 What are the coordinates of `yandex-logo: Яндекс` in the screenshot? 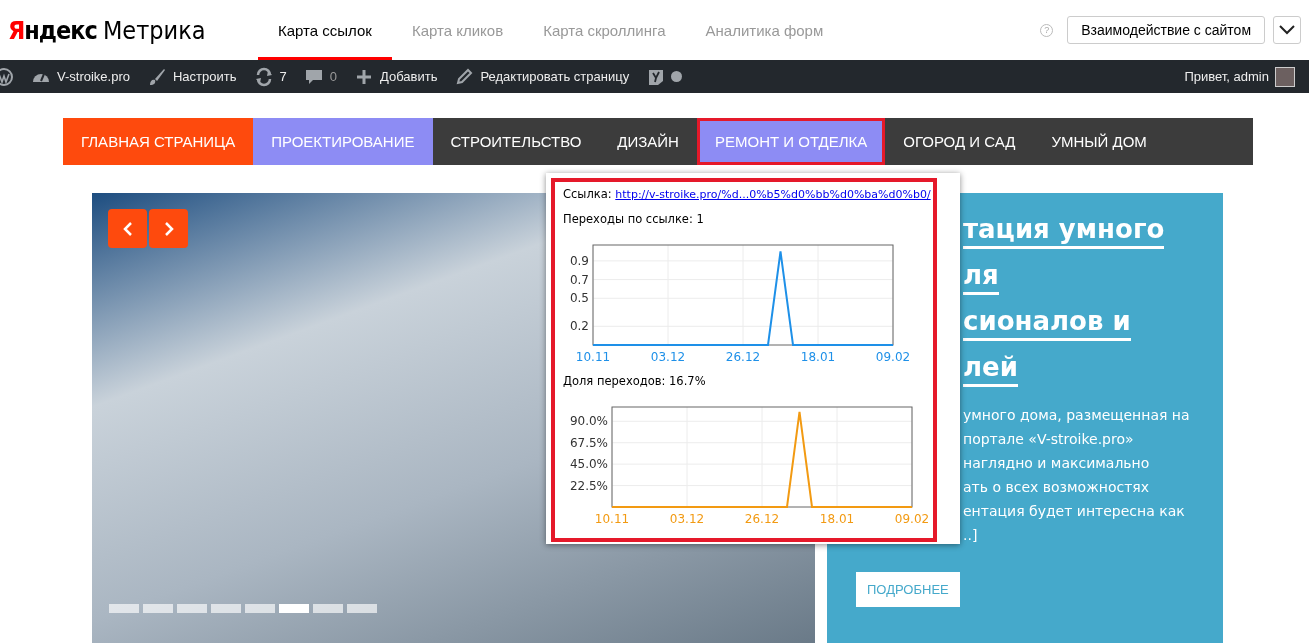 It's located at (52, 30).